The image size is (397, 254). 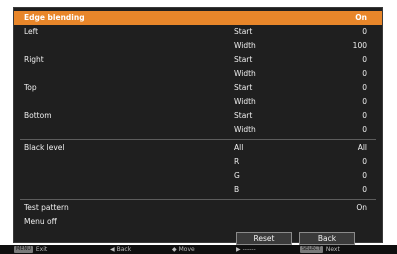 What do you see at coordinates (198, 46) in the screenshot?
I see `menu-row-left-width: Width 100` at bounding box center [198, 46].